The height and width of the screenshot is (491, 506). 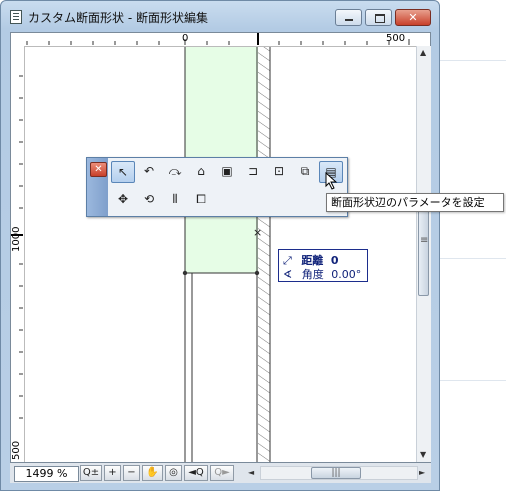 What do you see at coordinates (331, 181) in the screenshot?
I see `mouse-cursor-icon` at bounding box center [331, 181].